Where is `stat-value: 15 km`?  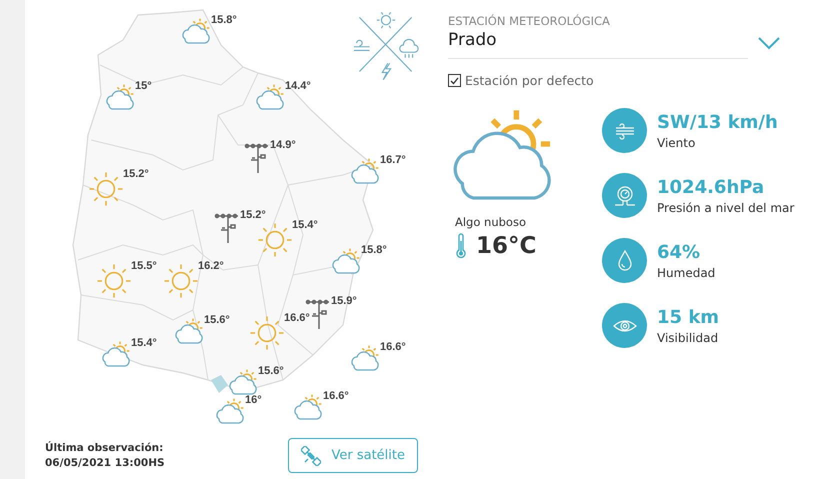 stat-value: 15 km is located at coordinates (688, 317).